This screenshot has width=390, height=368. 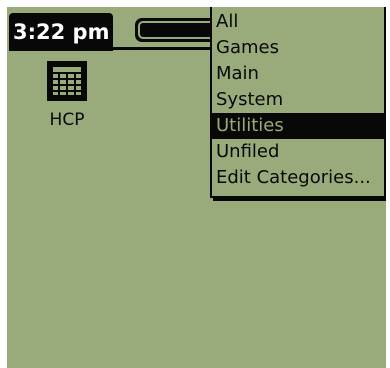 I want to click on app-label-hcp: HCP, so click(x=67, y=120).